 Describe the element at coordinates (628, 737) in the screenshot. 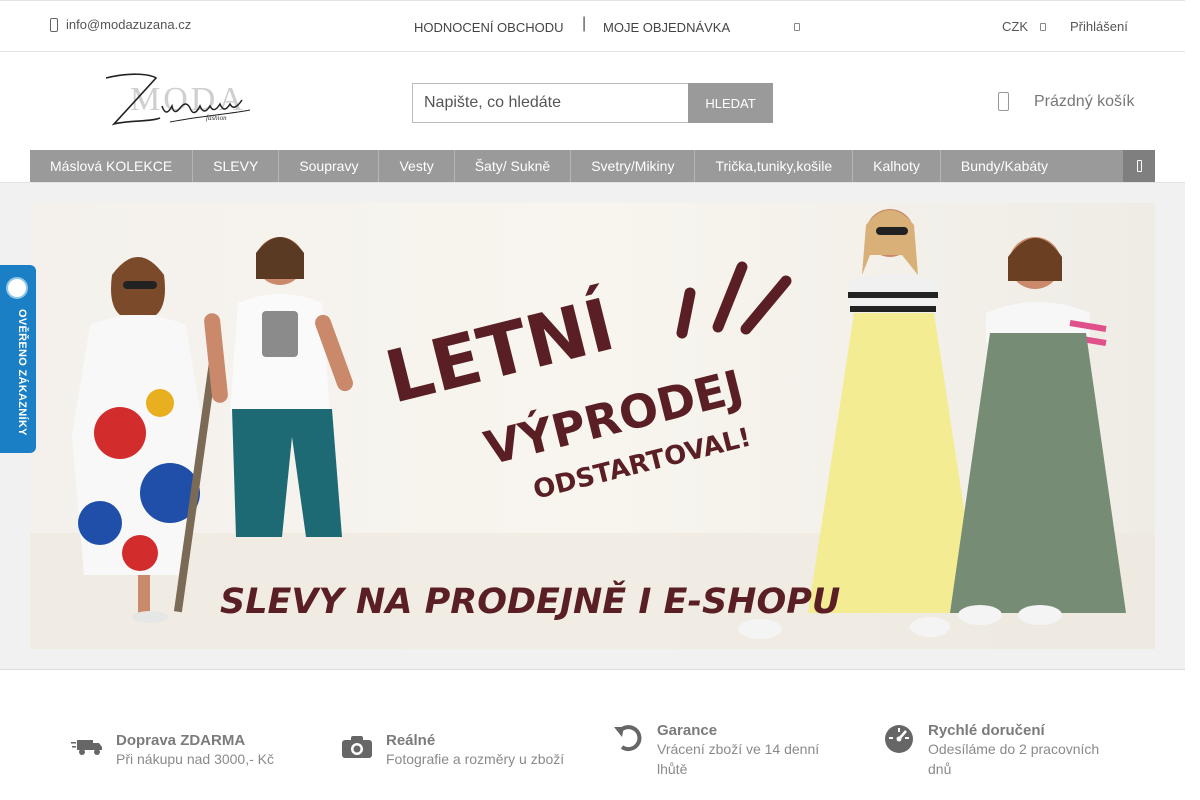

I see `return-icon` at that location.